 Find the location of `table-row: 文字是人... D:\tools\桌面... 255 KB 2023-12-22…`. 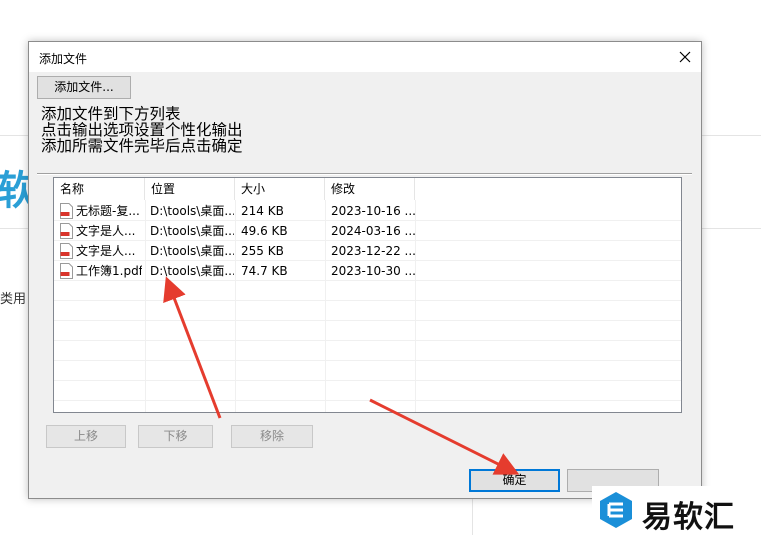

table-row: 文字是人... D:\tools\桌面... 255 KB 2023-12-22… is located at coordinates (367, 251).